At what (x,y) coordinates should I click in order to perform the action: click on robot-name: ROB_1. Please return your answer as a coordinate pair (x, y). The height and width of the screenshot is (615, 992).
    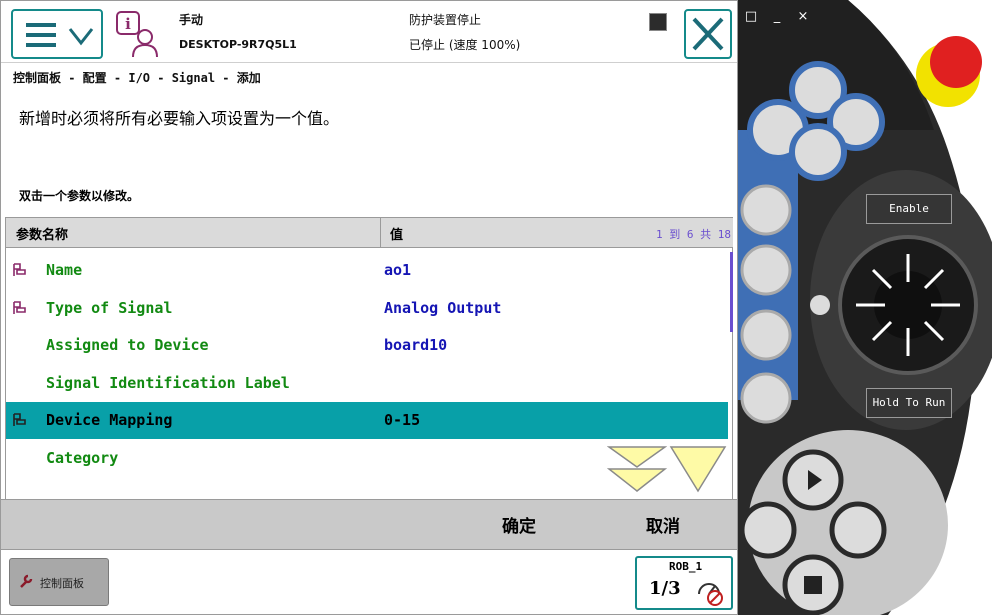
    Looking at the image, I should click on (686, 566).